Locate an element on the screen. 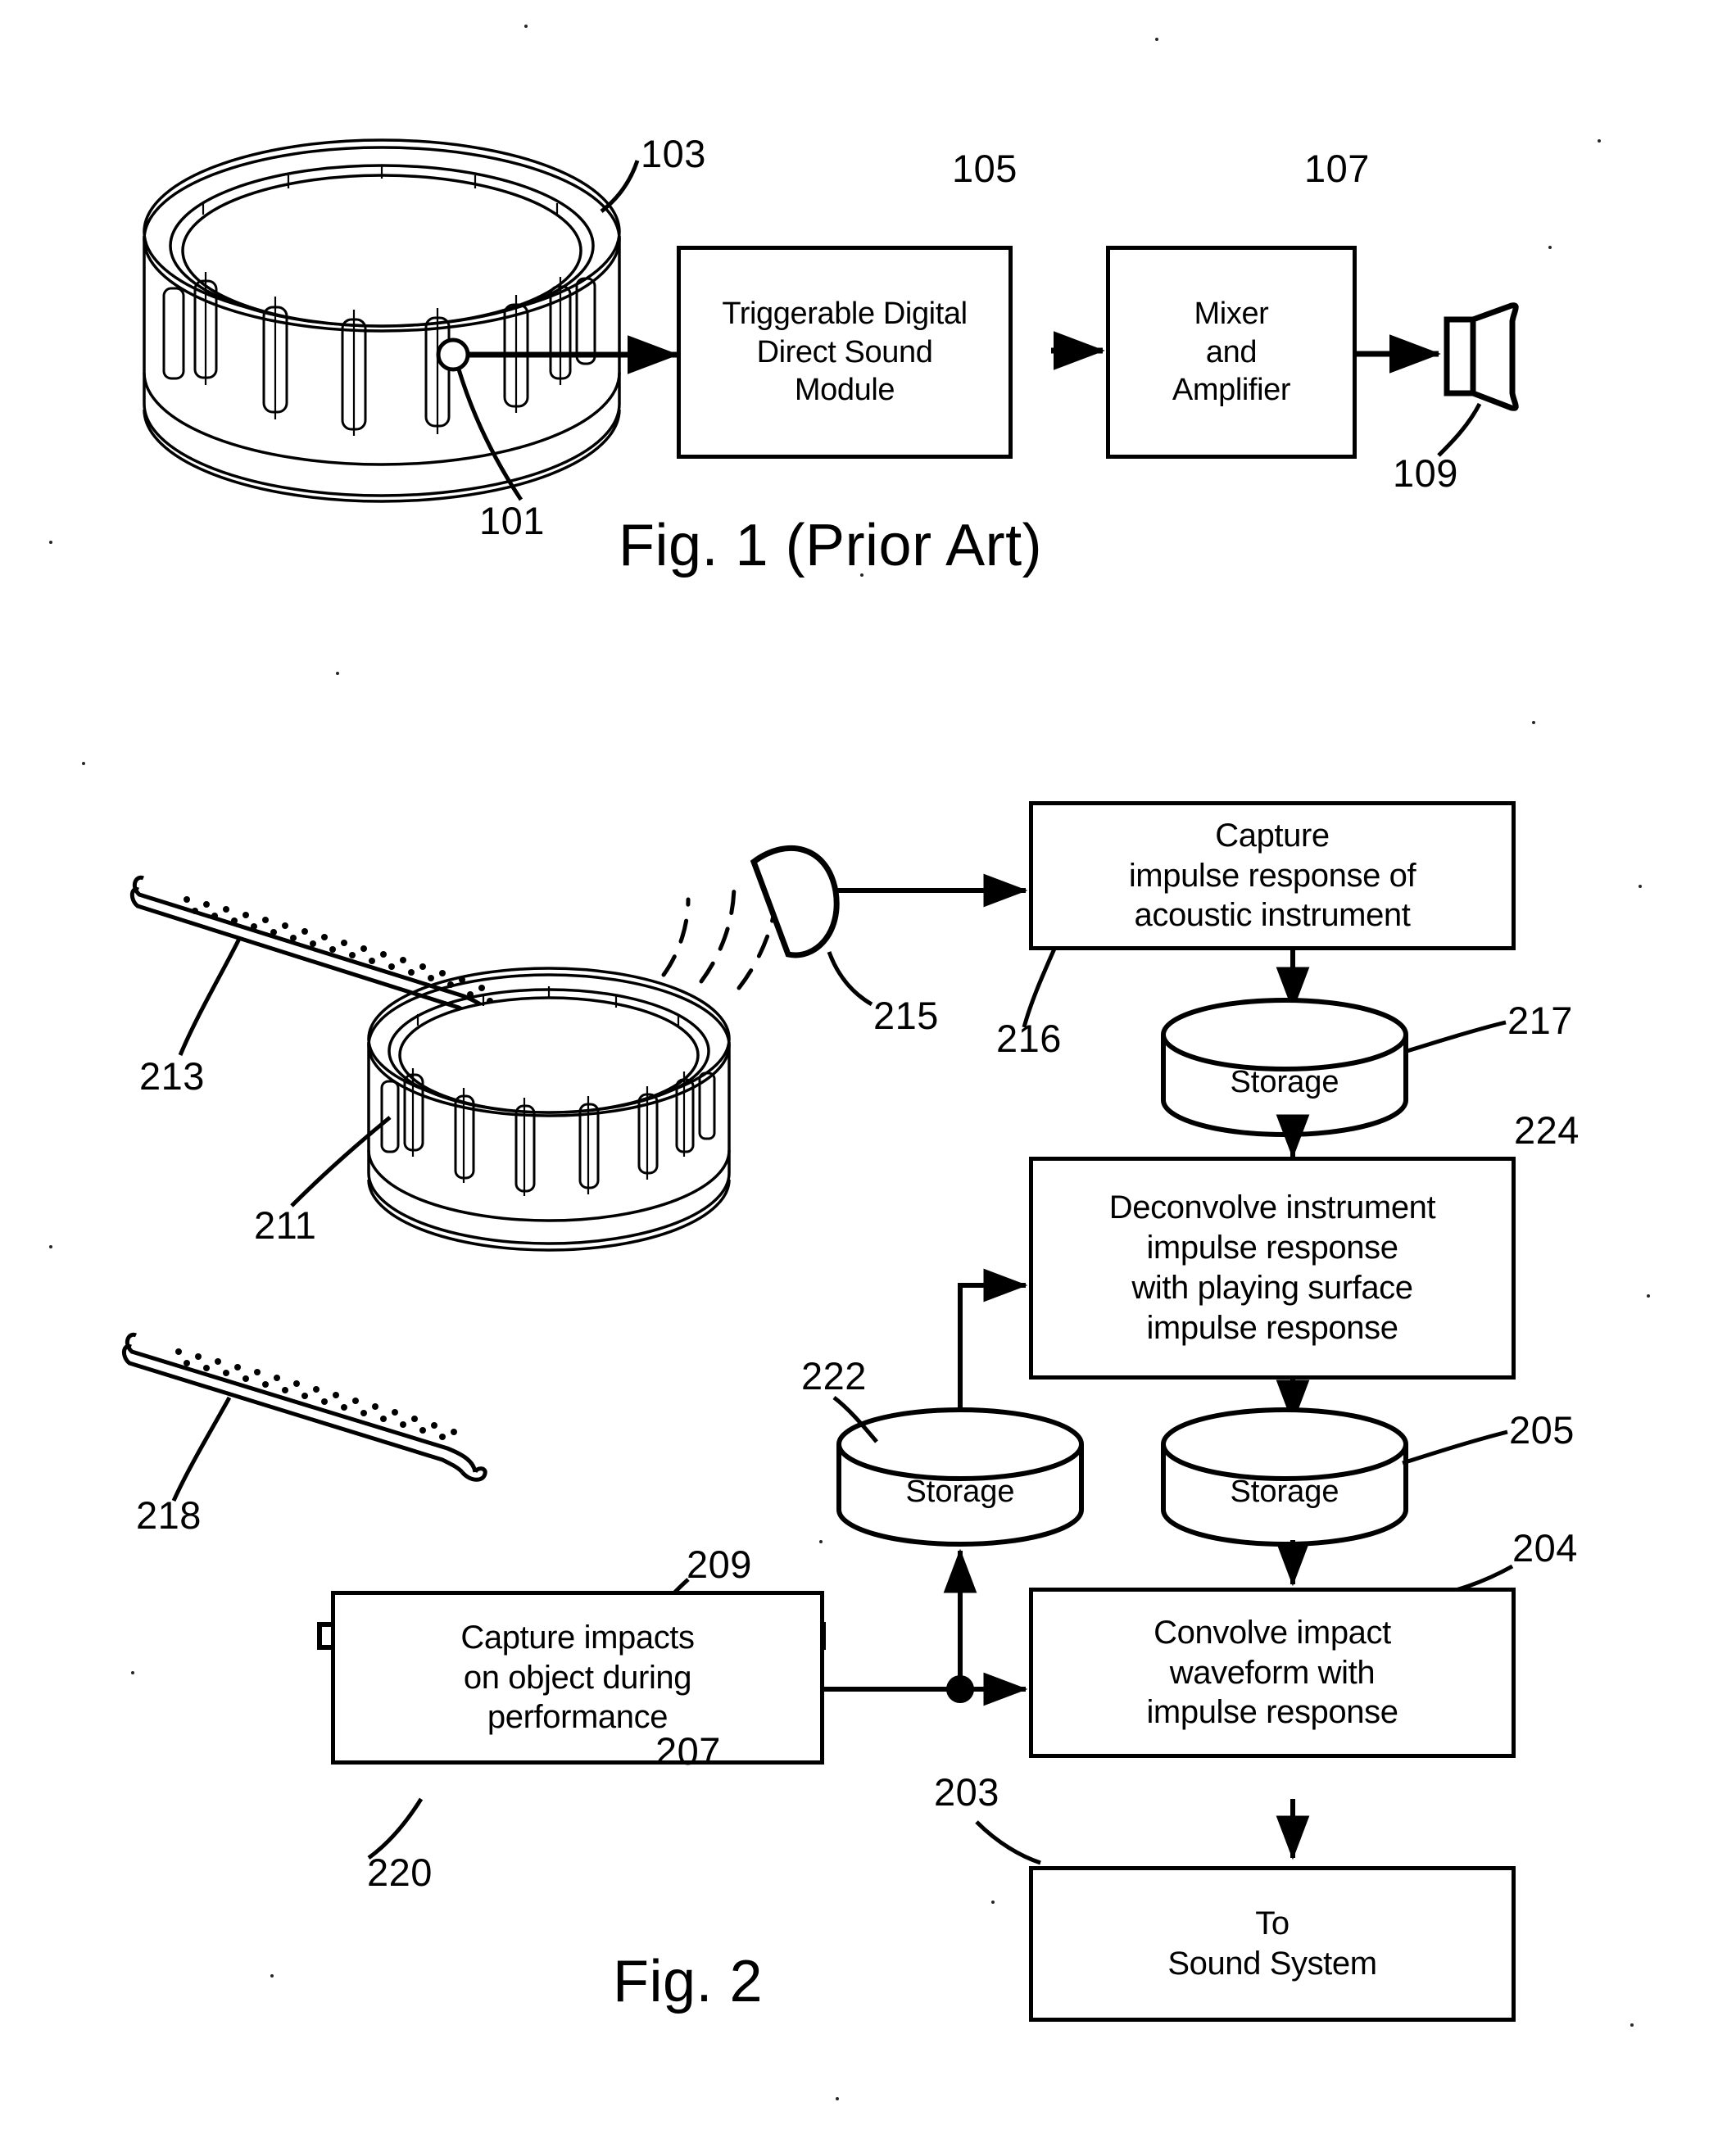  ref-number-203: 203 is located at coordinates (966, 1792).